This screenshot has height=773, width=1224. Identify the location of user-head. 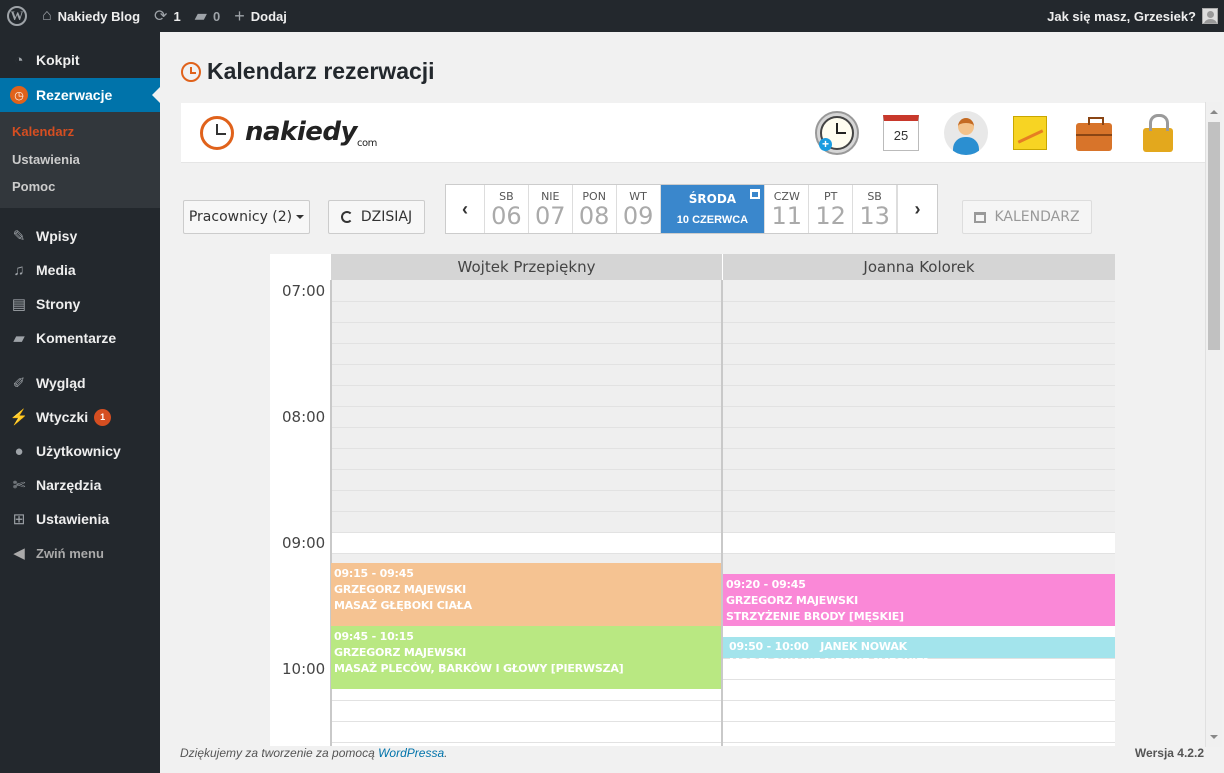
(966, 126).